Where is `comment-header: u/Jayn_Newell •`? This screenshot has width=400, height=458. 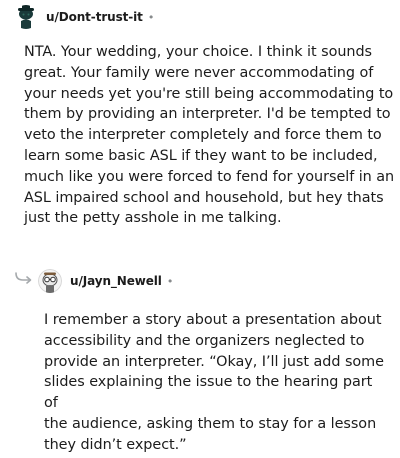 comment-header: u/Jayn_Newell • is located at coordinates (93, 281).